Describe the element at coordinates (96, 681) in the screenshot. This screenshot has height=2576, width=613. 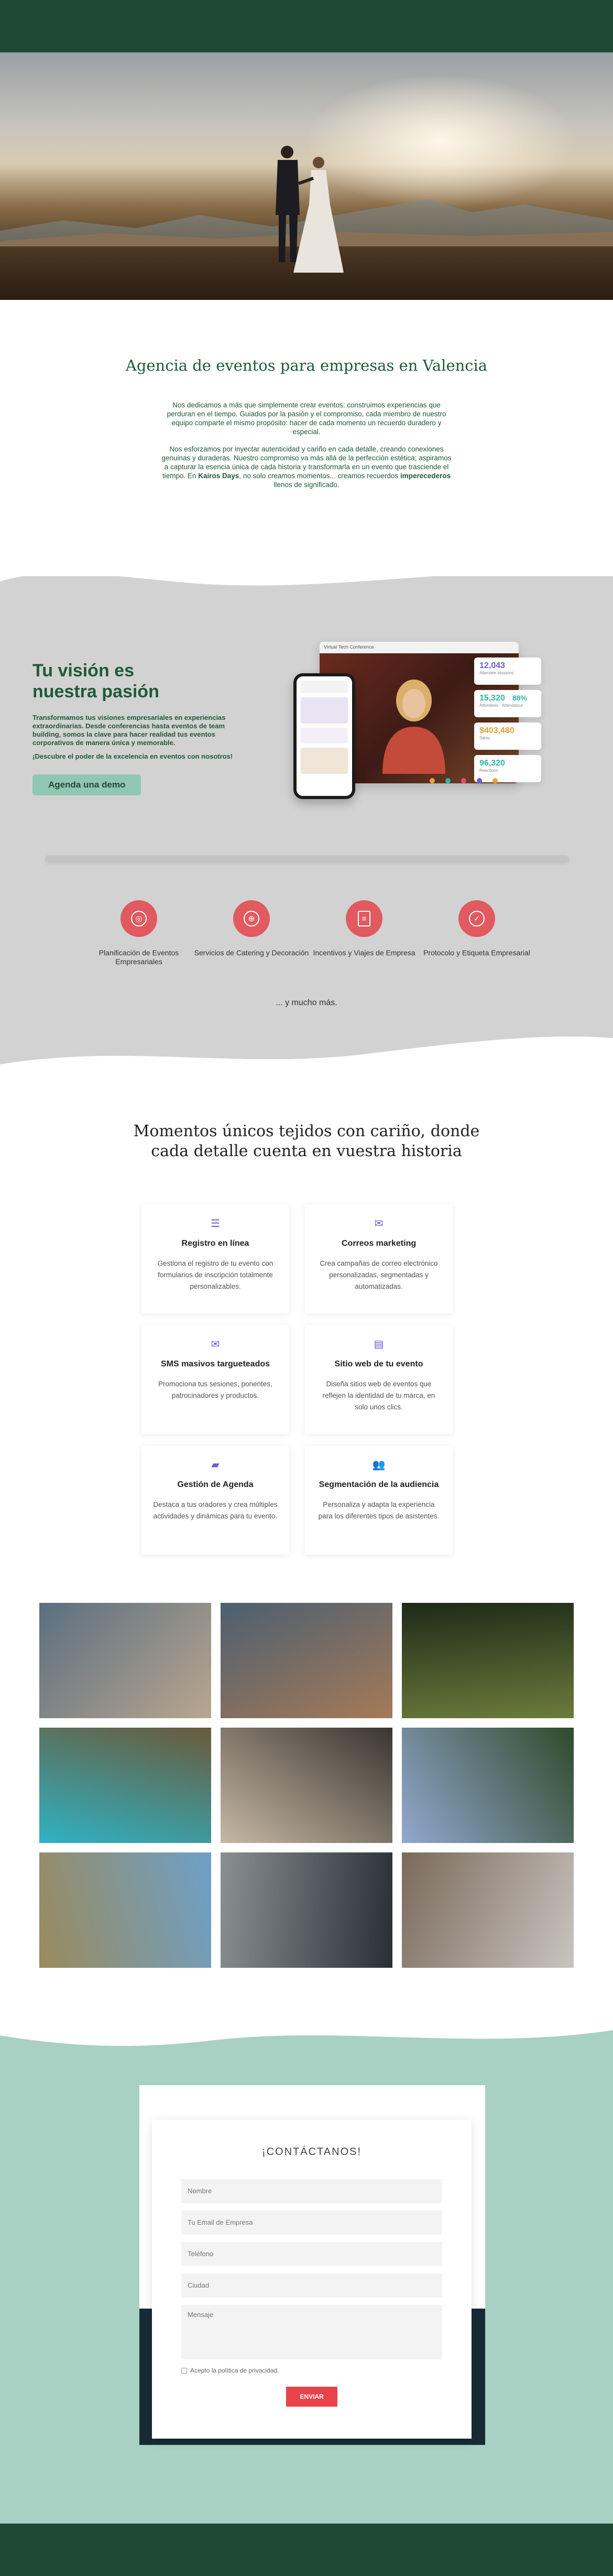
I see `vision-title: Tu visión es nuestra pasión` at that location.